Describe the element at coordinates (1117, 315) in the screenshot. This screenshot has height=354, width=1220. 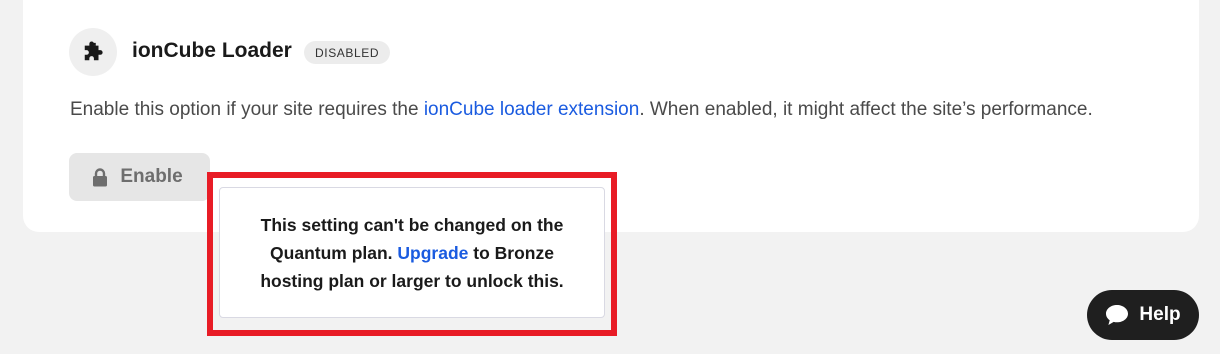
I see `chat-bubble-icon` at that location.